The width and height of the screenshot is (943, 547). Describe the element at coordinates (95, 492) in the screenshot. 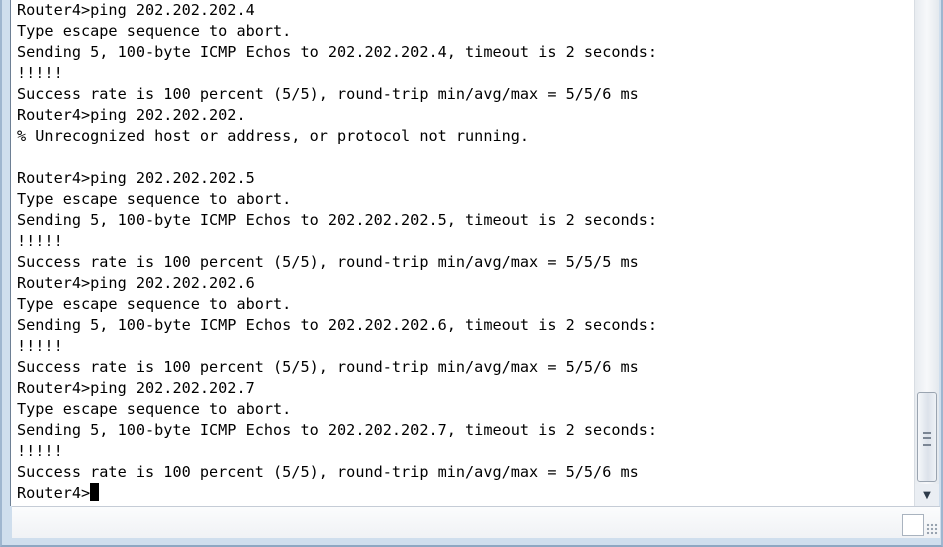

I see `text-cursor` at that location.